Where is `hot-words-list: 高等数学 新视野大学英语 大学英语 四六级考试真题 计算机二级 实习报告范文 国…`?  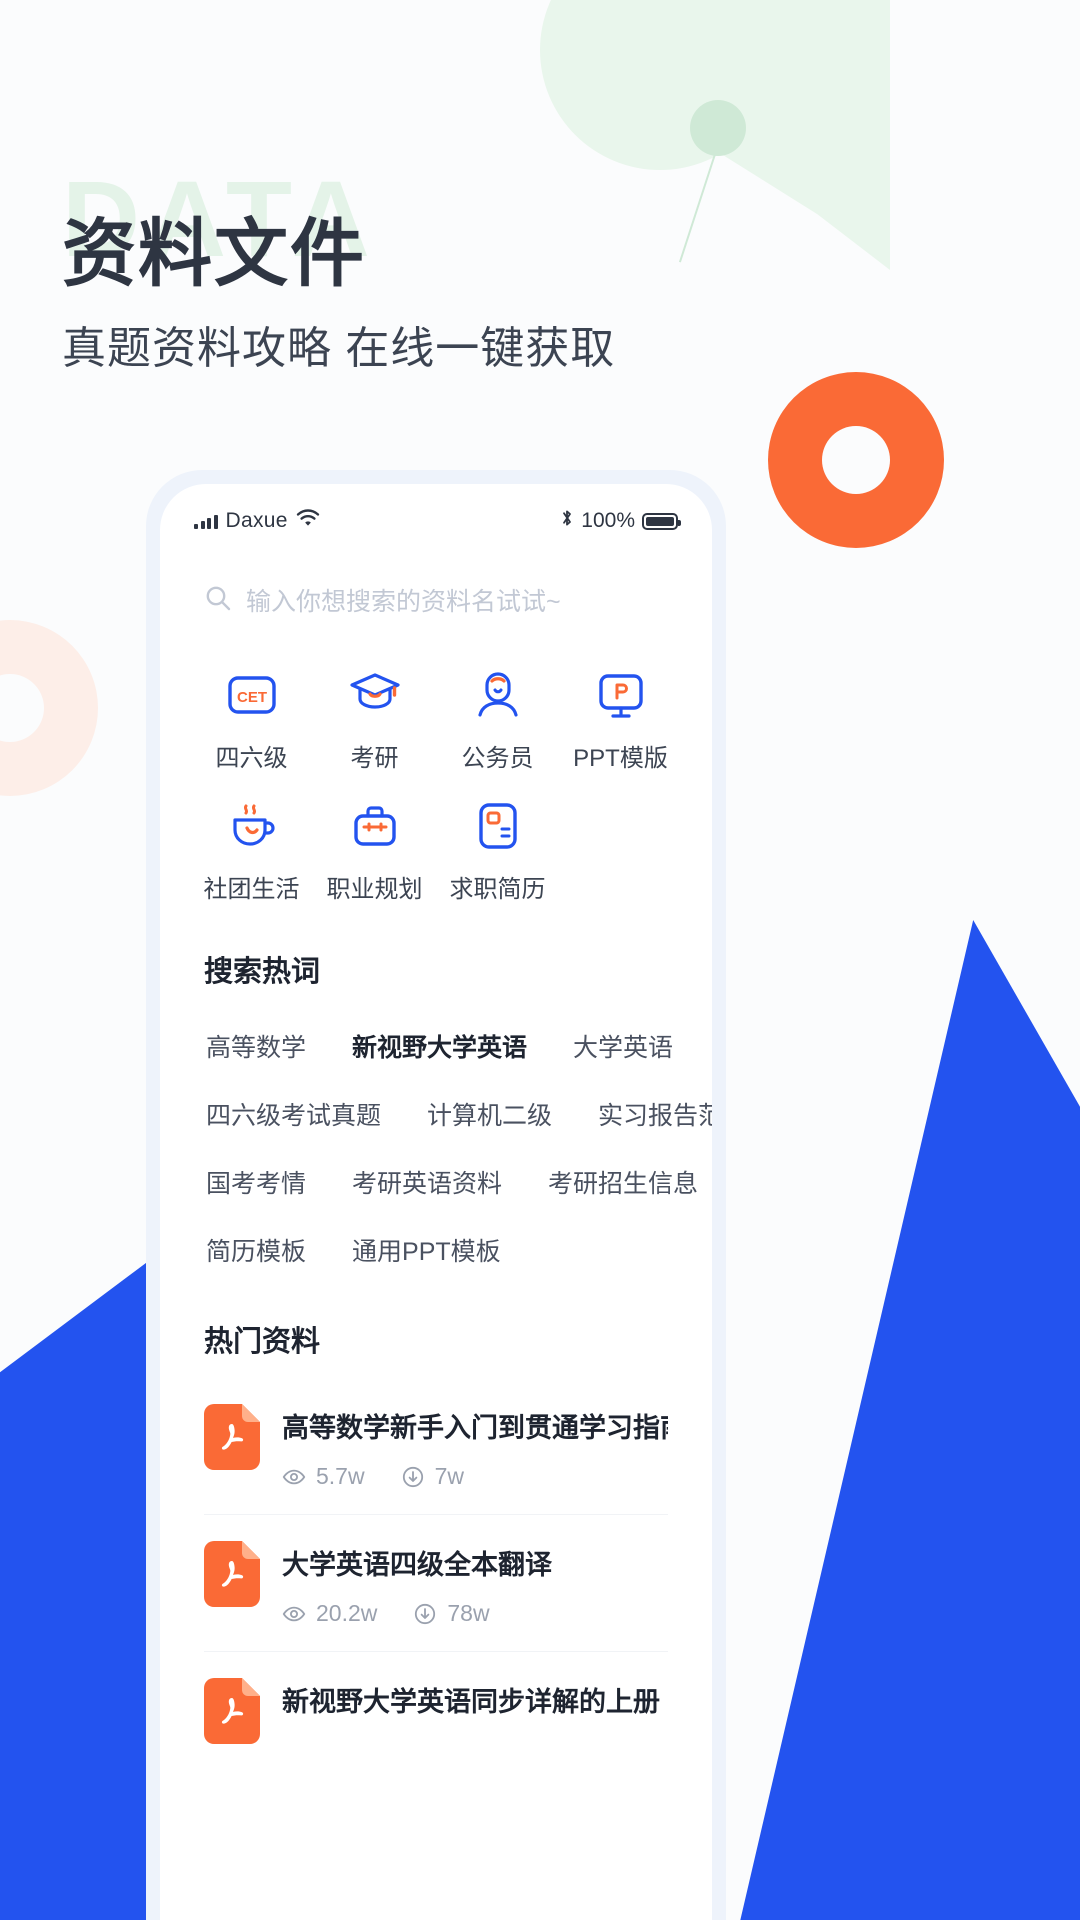 hot-words-list: 高等数学 新视野大学英语 大学英语 四六级考试真题 计算机二级 实习报告范文 国… is located at coordinates (436, 1137).